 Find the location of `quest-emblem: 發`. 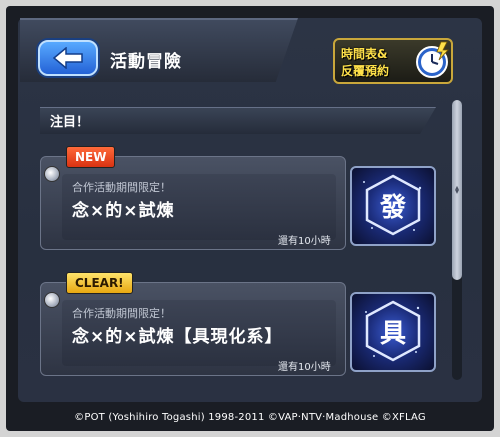

quest-emblem: 發 is located at coordinates (393, 206).